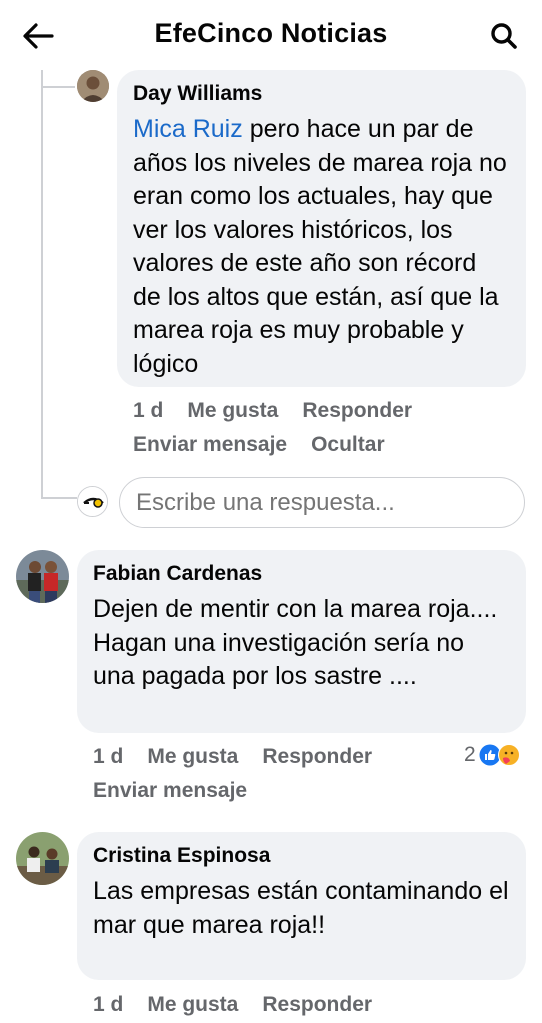 This screenshot has height=1023, width=542. I want to click on user-avatar, so click(92, 501).